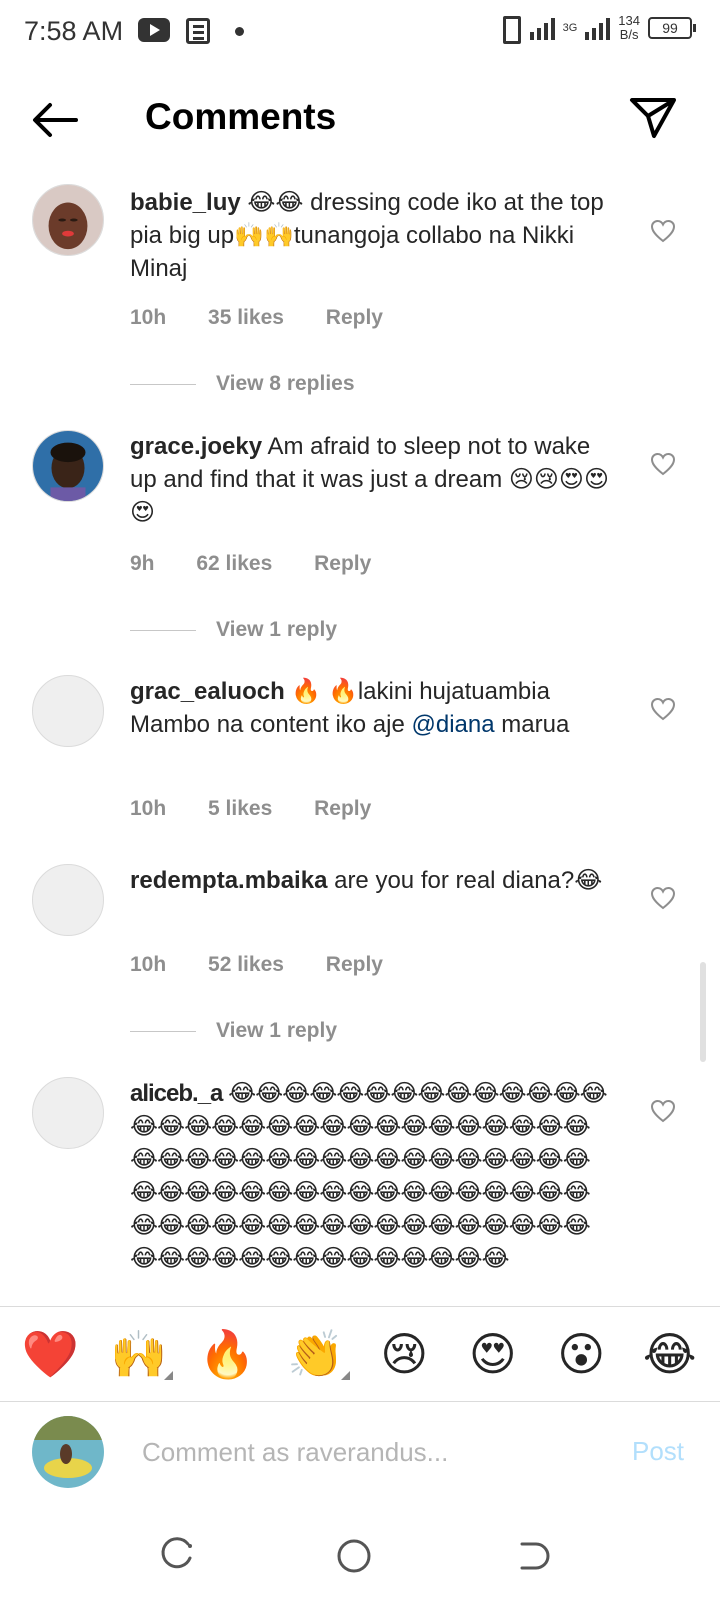 Image resolution: width=720 pixels, height=1600 pixels. What do you see at coordinates (55, 120) in the screenshot?
I see `arrow-left-icon` at bounding box center [55, 120].